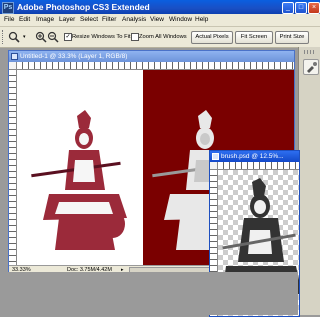 This screenshot has height=317, width=320. What do you see at coordinates (292, 37) in the screenshot?
I see `print-size-button: Print Size` at bounding box center [292, 37].